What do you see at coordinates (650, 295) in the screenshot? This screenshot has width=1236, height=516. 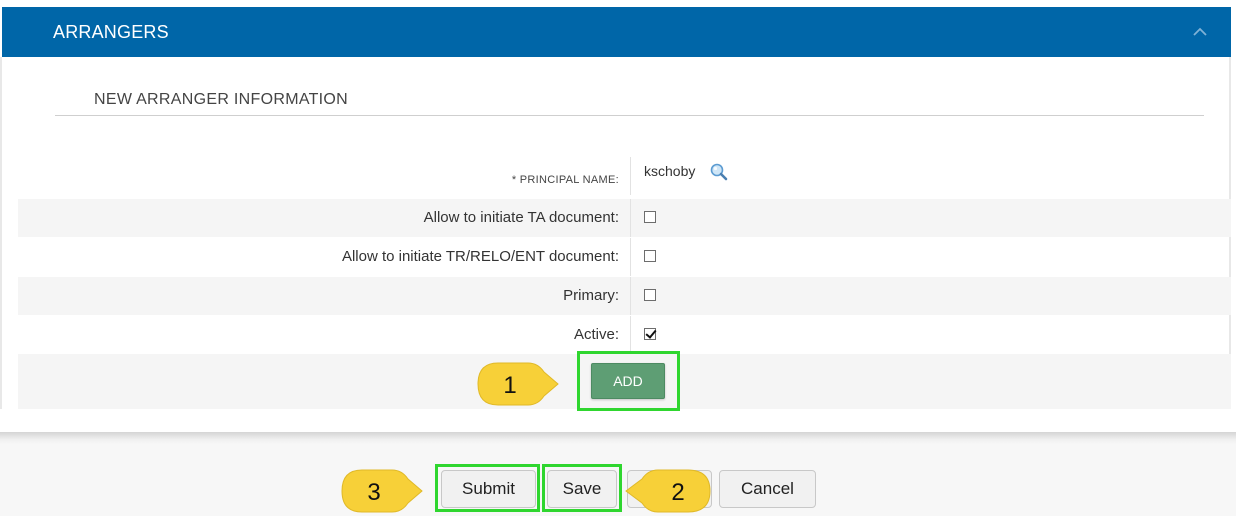 I see `primary-checkbox` at bounding box center [650, 295].